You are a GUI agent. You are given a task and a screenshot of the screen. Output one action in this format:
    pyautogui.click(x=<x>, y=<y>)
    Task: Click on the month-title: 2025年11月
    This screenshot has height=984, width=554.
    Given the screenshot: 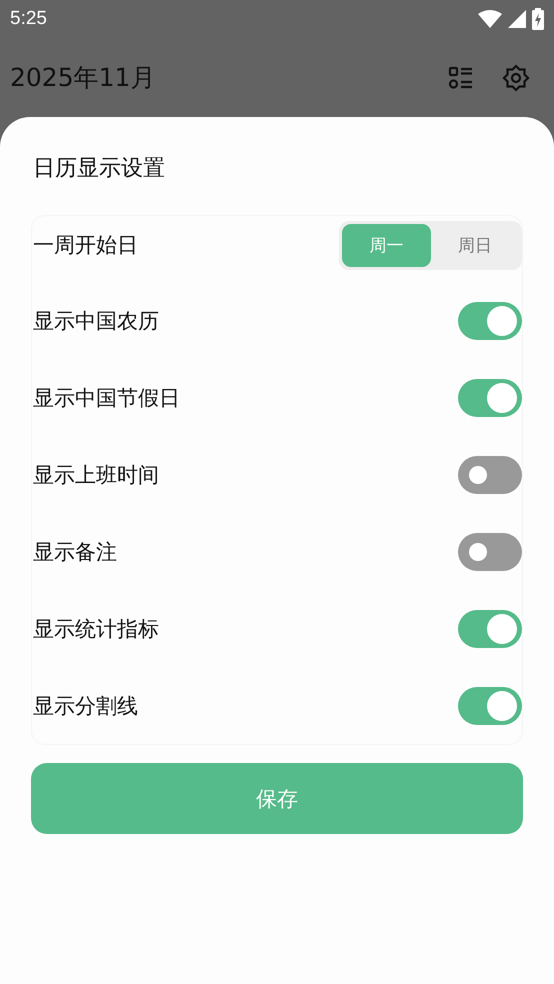 What is the action you would take?
    pyautogui.click(x=83, y=78)
    